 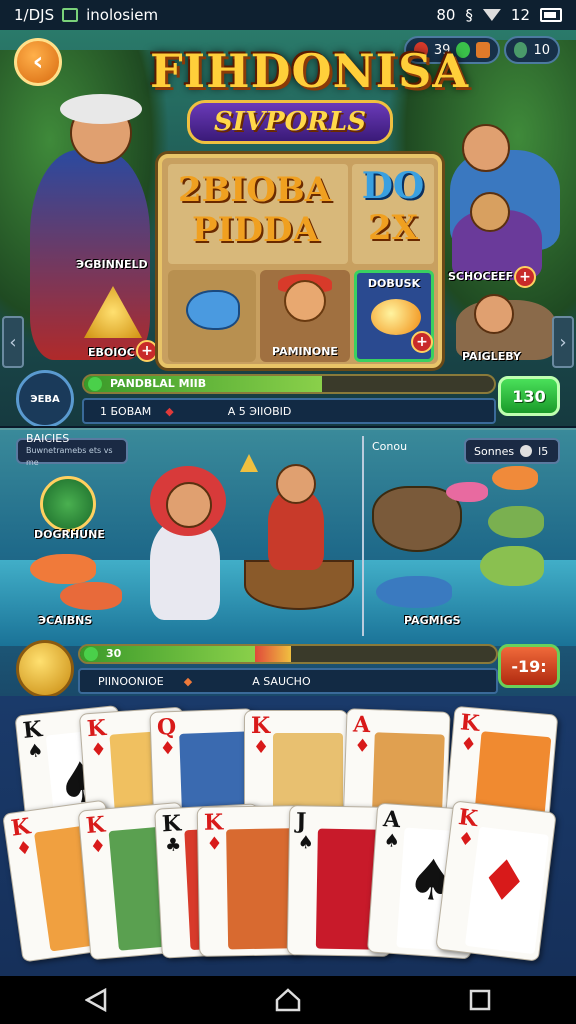 I want to click on globe-icon, so click(x=521, y=50).